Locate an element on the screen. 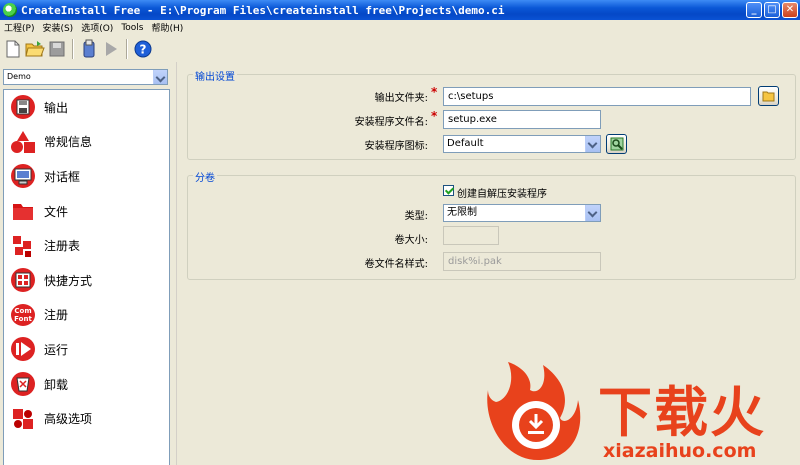  browse-folder-button is located at coordinates (768, 96).